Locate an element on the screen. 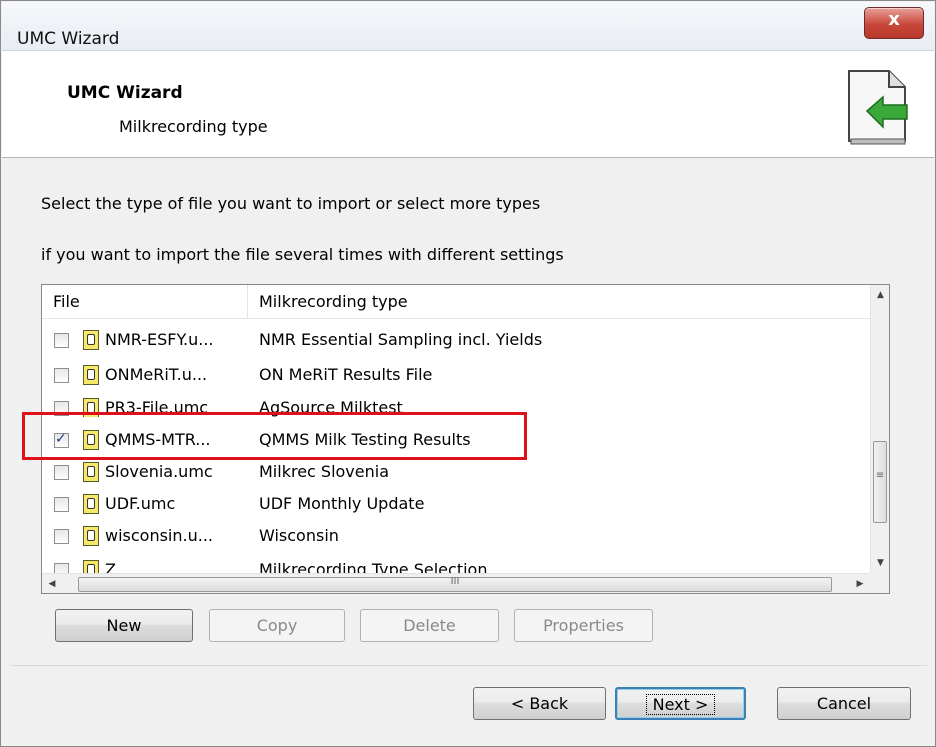 The image size is (936, 747). grip-icon: III is located at coordinates (455, 581).